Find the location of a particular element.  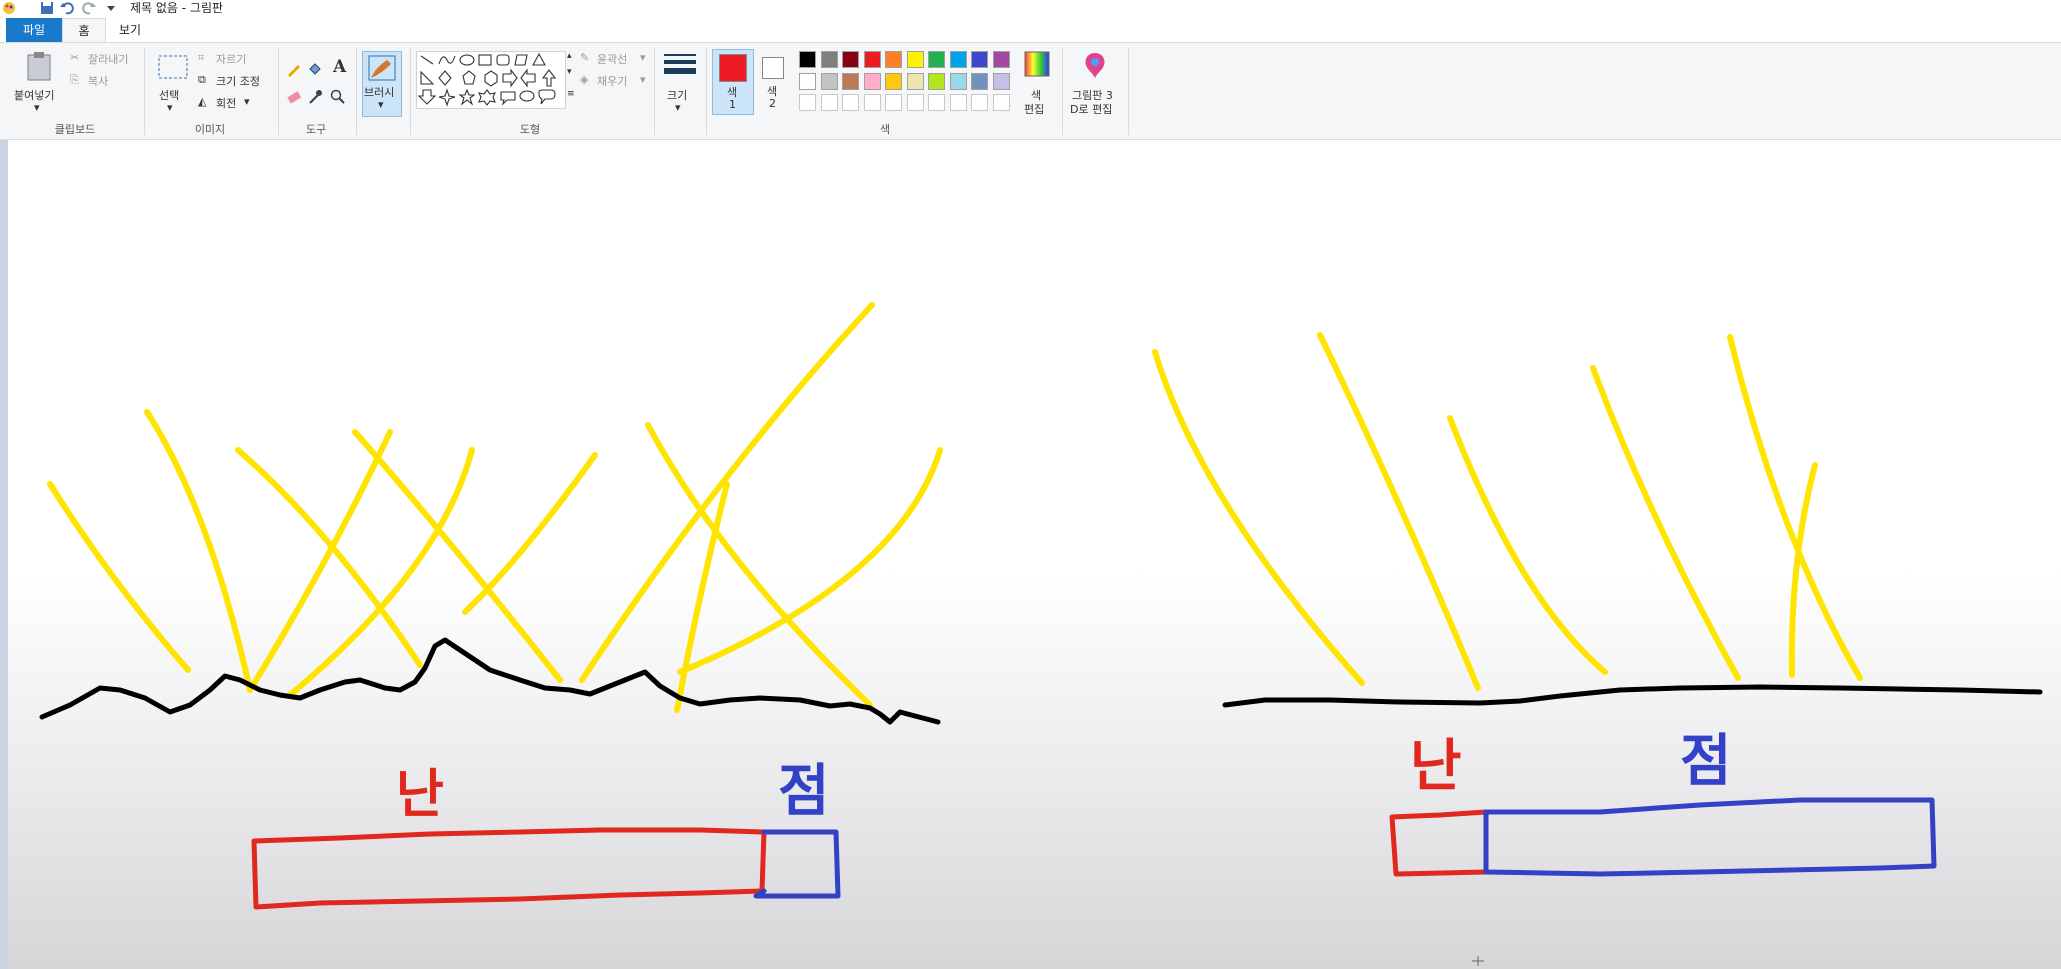

right-blue-bar is located at coordinates (1710, 837).